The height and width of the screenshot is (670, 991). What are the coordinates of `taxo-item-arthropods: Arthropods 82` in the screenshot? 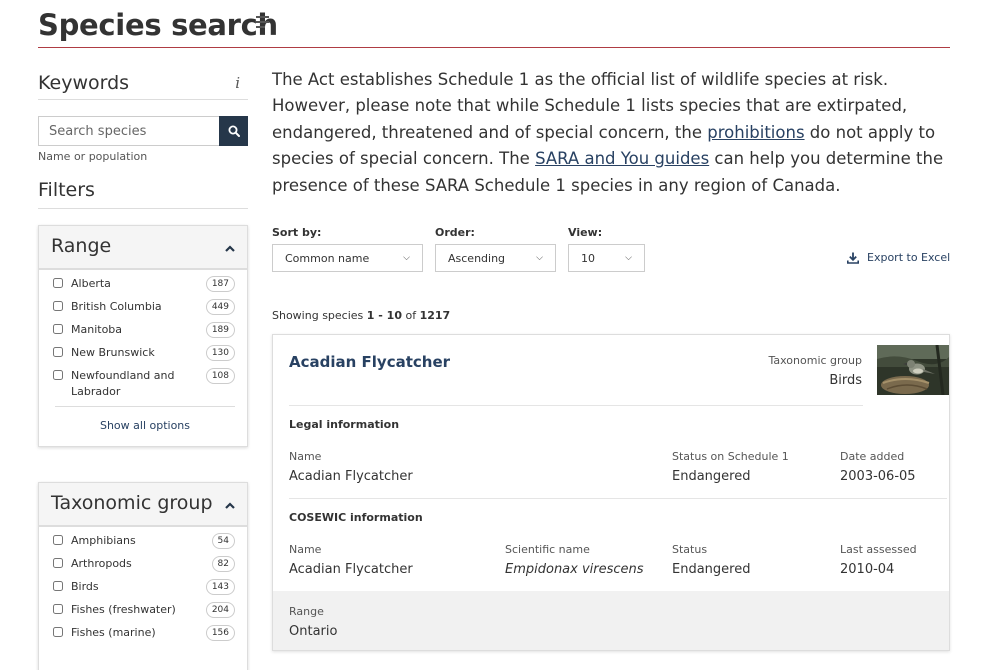 It's located at (144, 567).